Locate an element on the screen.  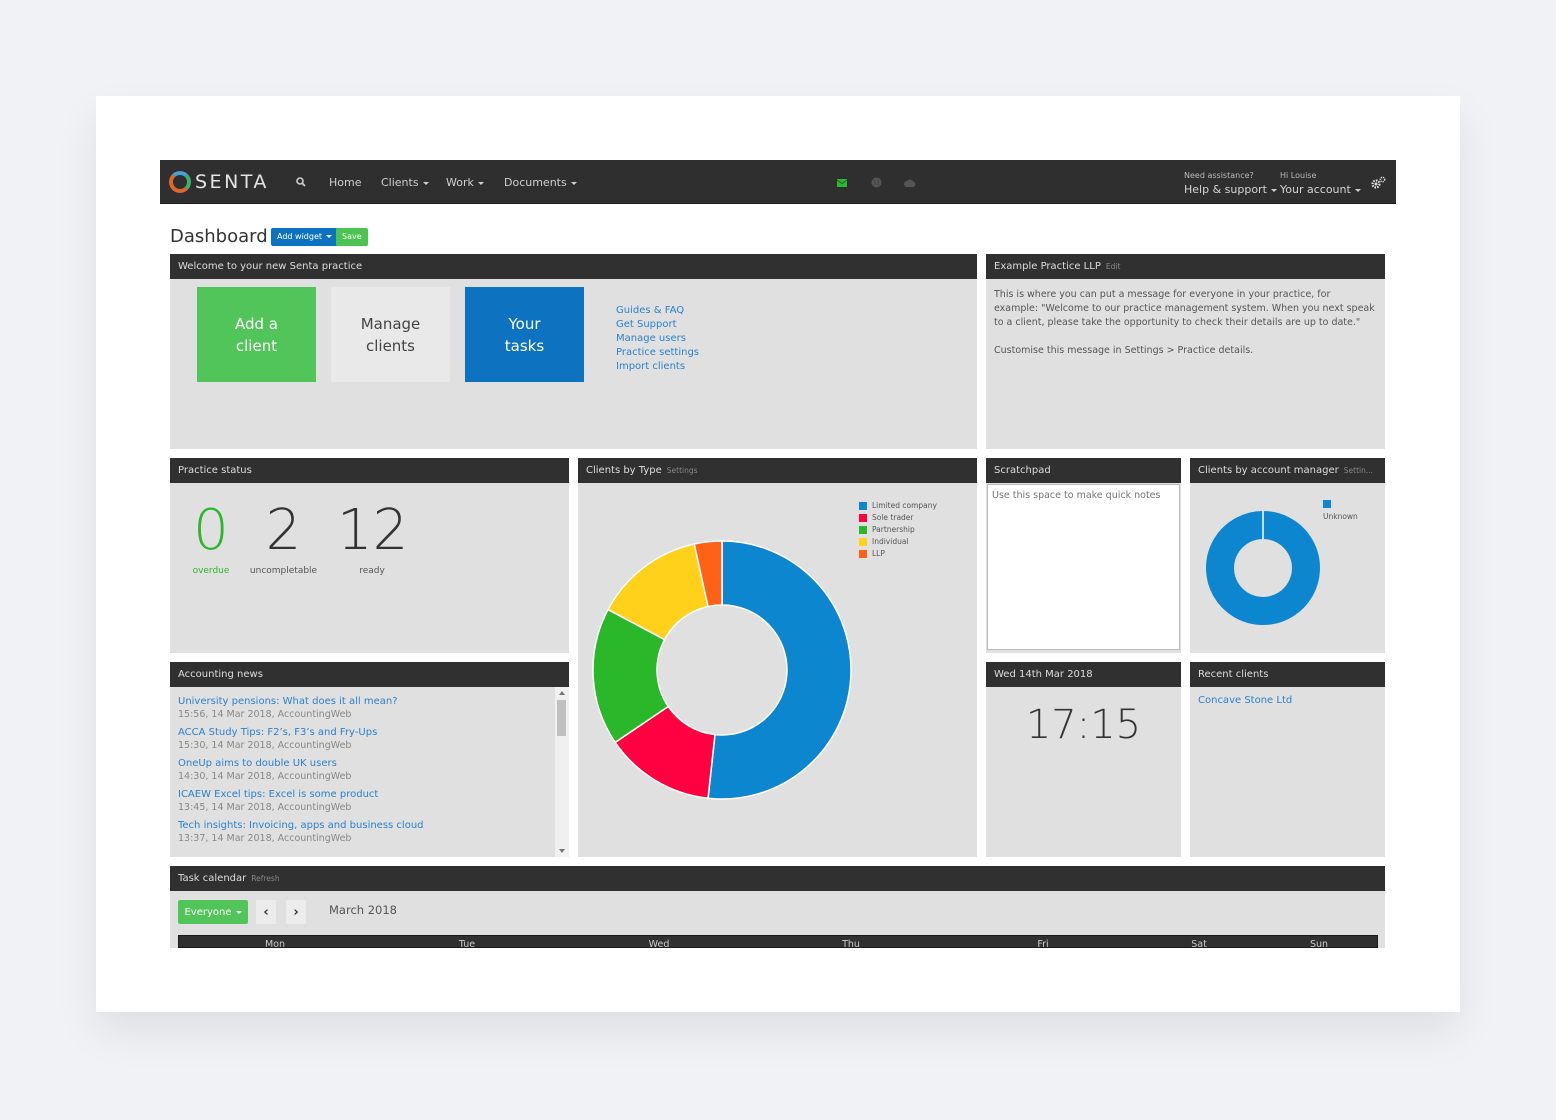
stat-overdue: 0 overdue is located at coordinates (211, 536).